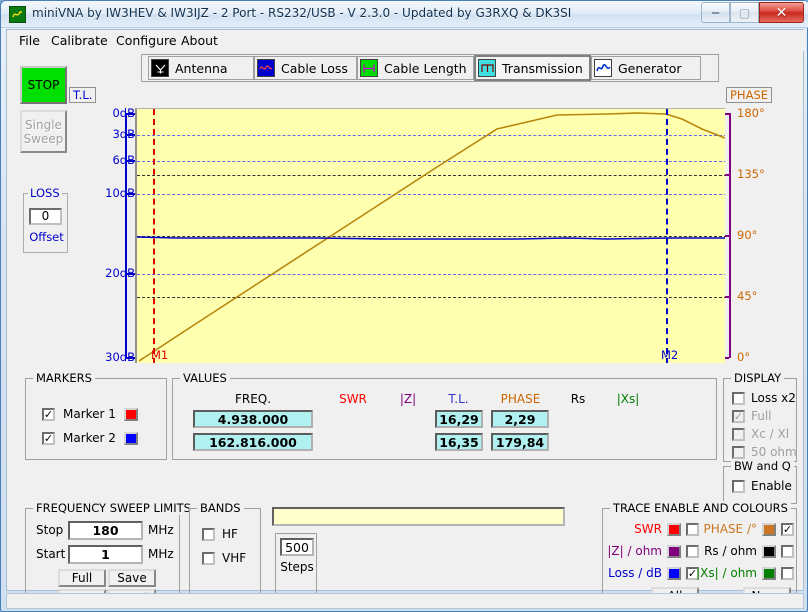  I want to click on loss-trace, so click(431, 238).